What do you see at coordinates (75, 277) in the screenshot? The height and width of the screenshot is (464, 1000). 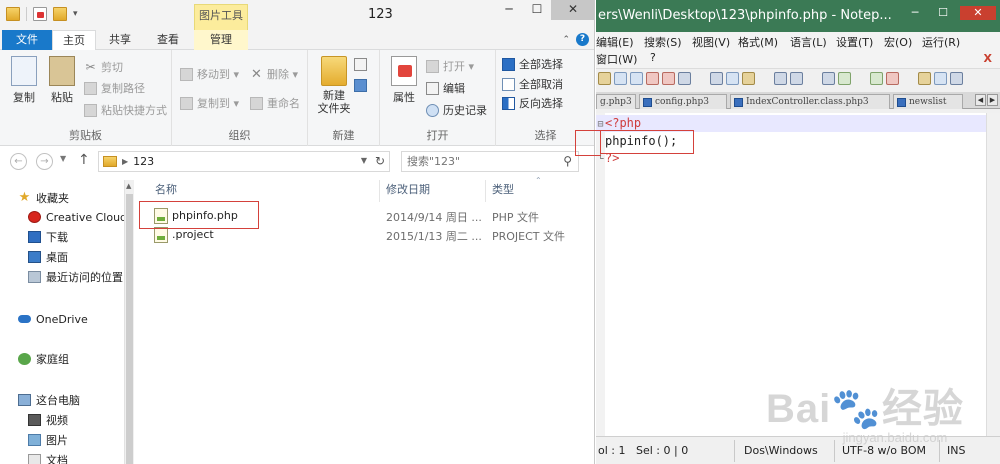 I see `nav-item-recent-places: 最近访问的位置` at bounding box center [75, 277].